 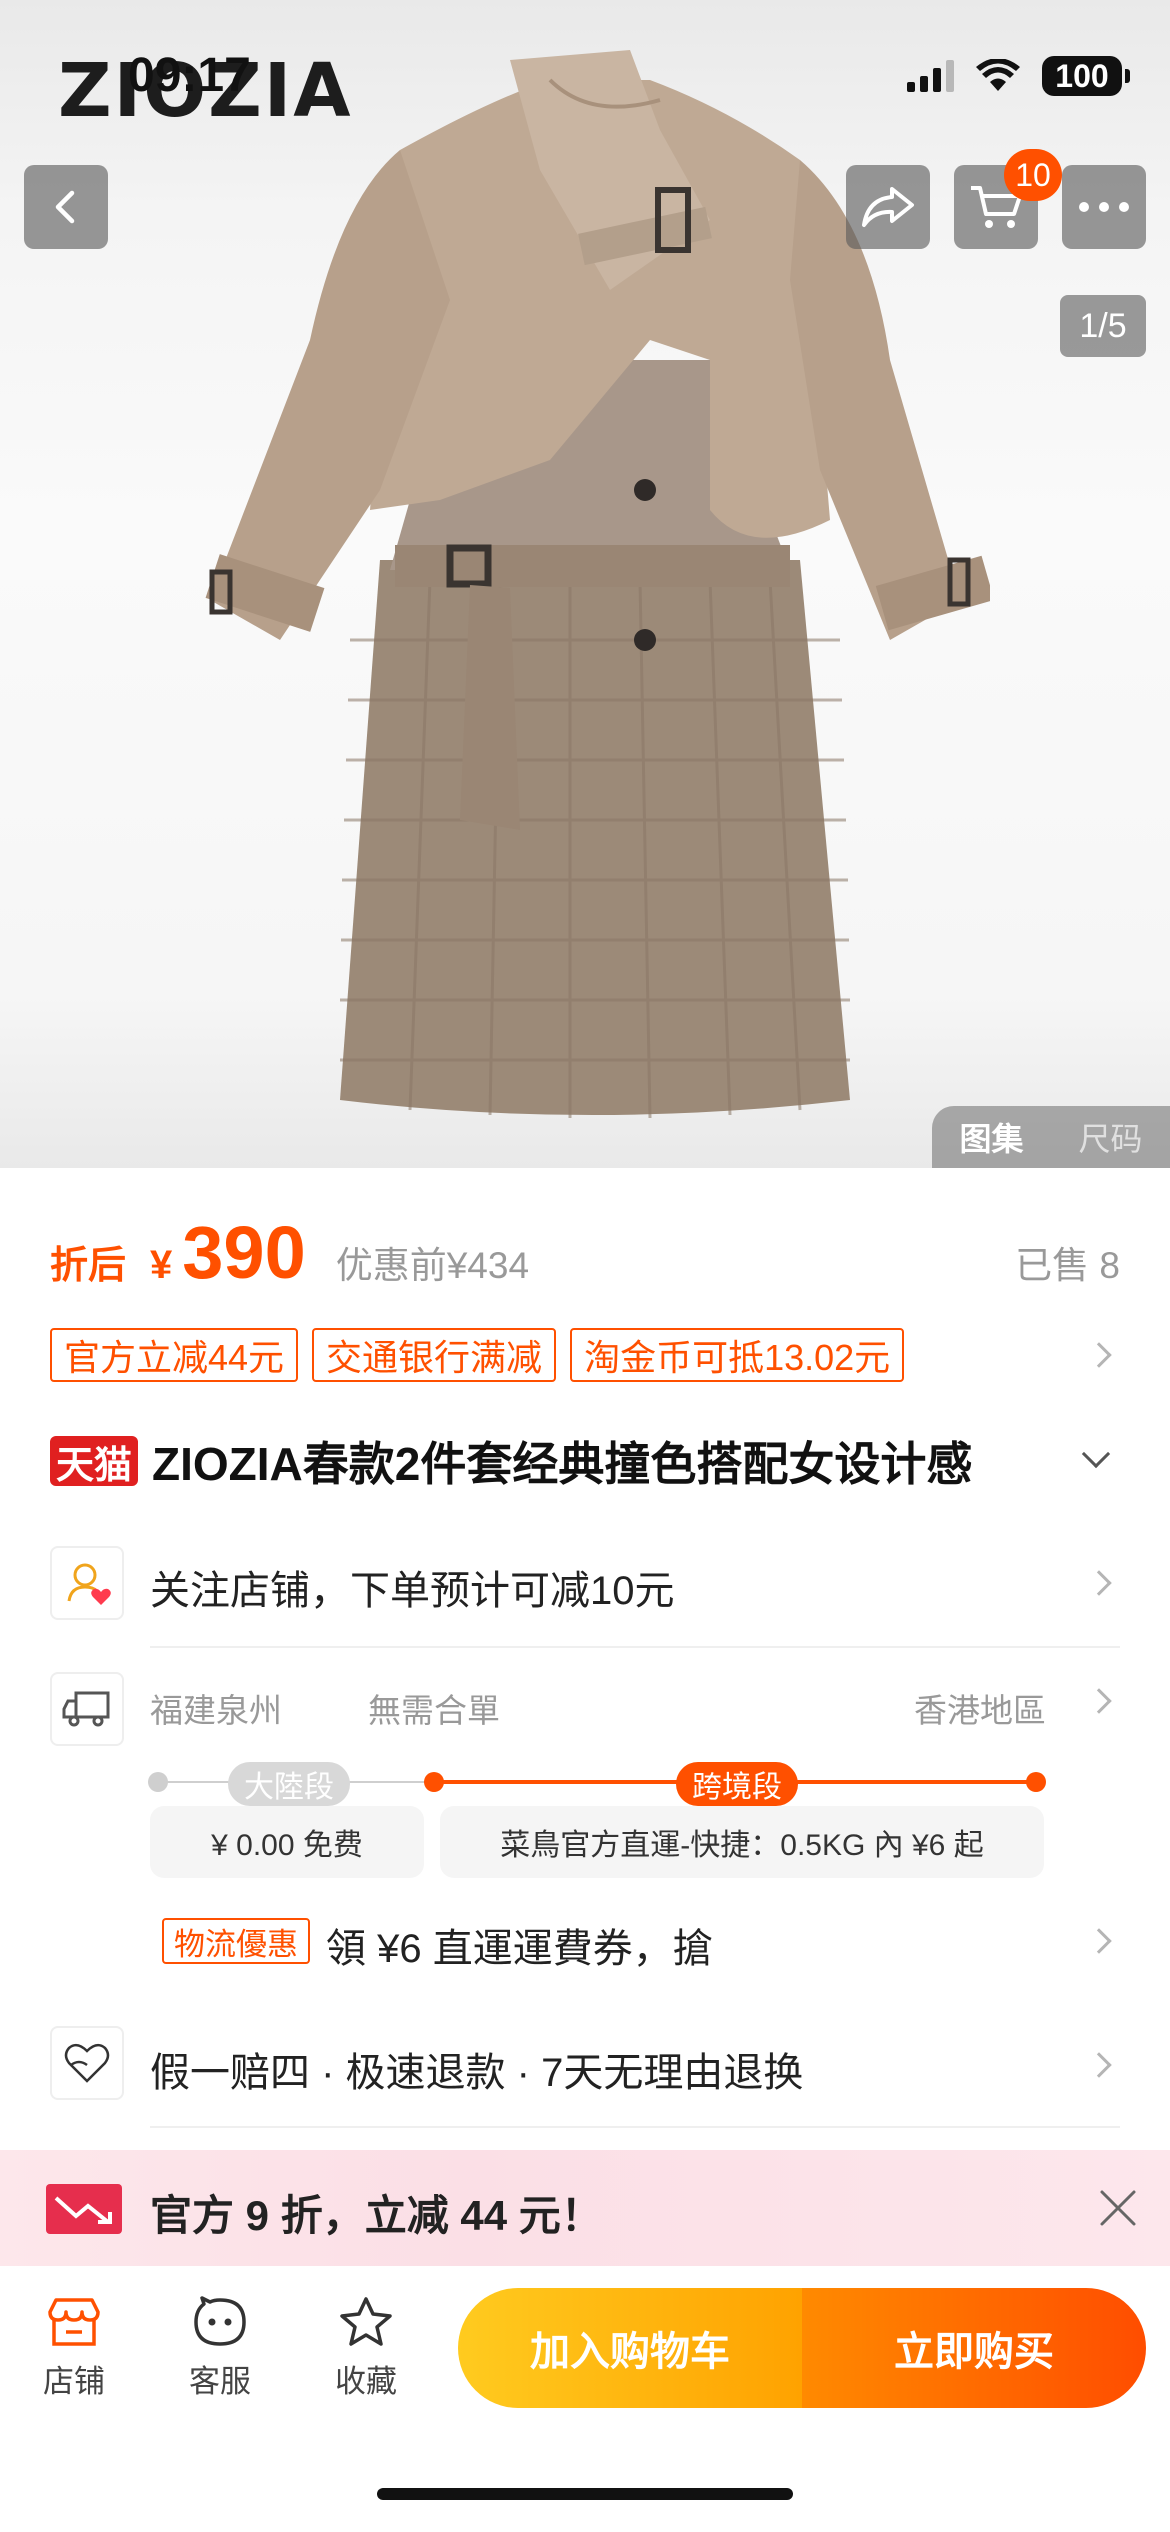 What do you see at coordinates (366, 2381) in the screenshot?
I see `favorite-label: 收藏` at bounding box center [366, 2381].